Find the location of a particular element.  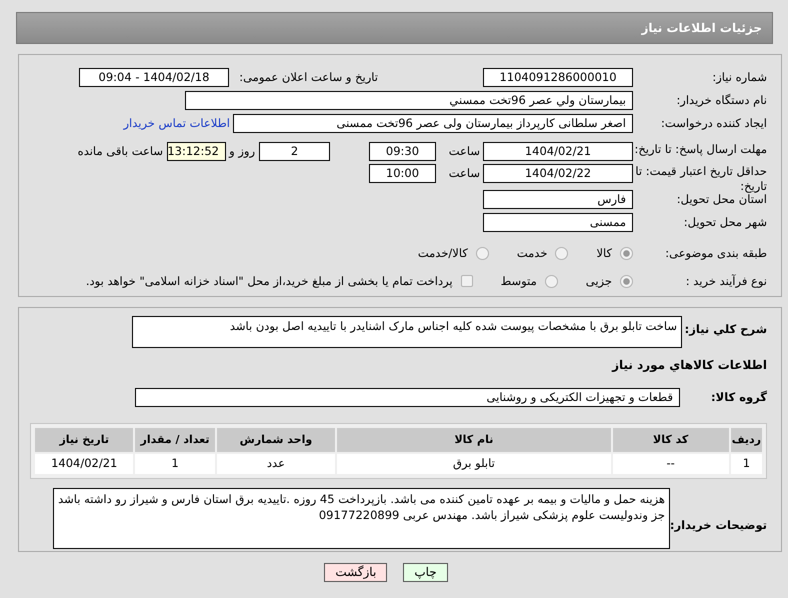

table-cell: عدد is located at coordinates (276, 464).